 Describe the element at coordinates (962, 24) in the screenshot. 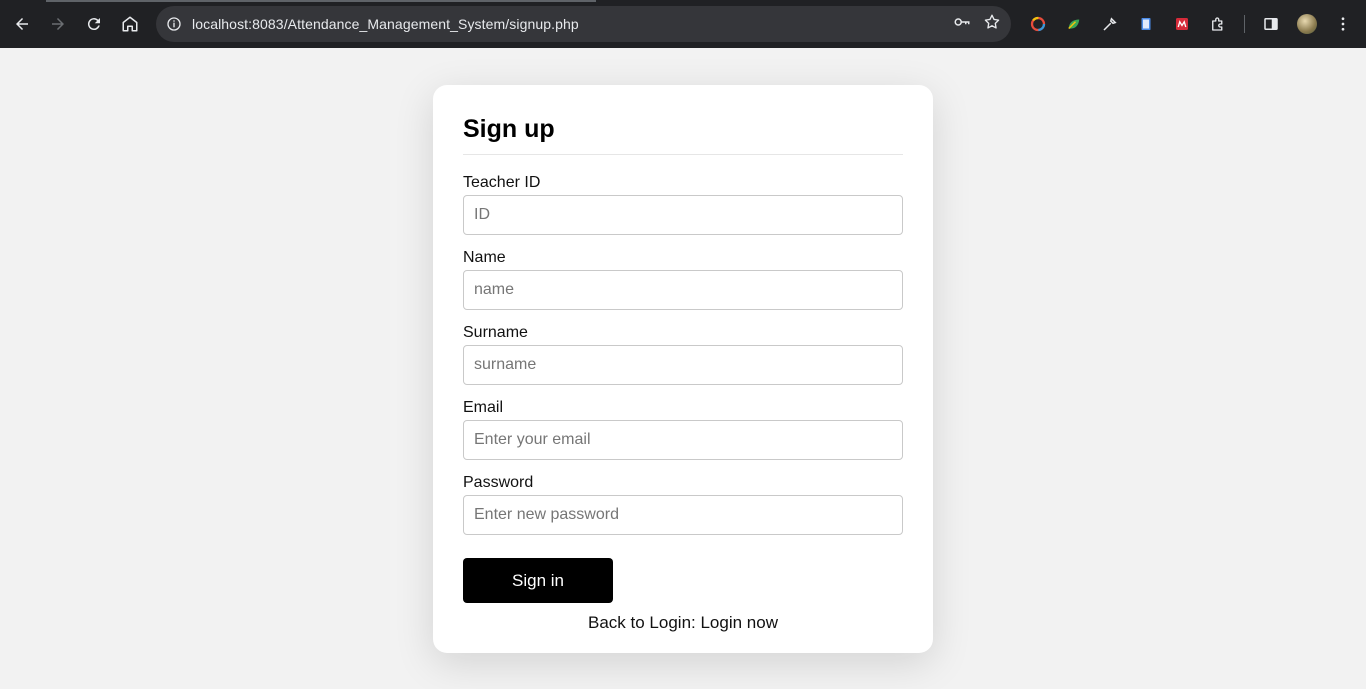

I see `key-icon` at that location.